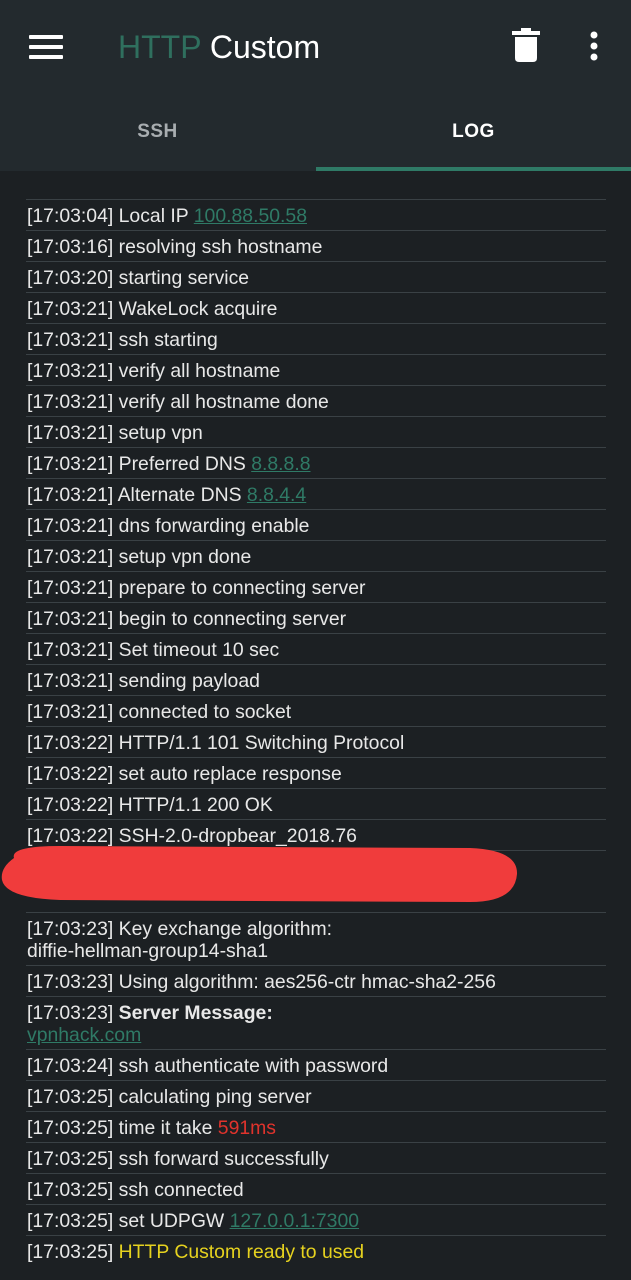 The width and height of the screenshot is (631, 1280). I want to click on log-row: [17:03:25] HTTP Custom ready to used, so click(316, 1250).